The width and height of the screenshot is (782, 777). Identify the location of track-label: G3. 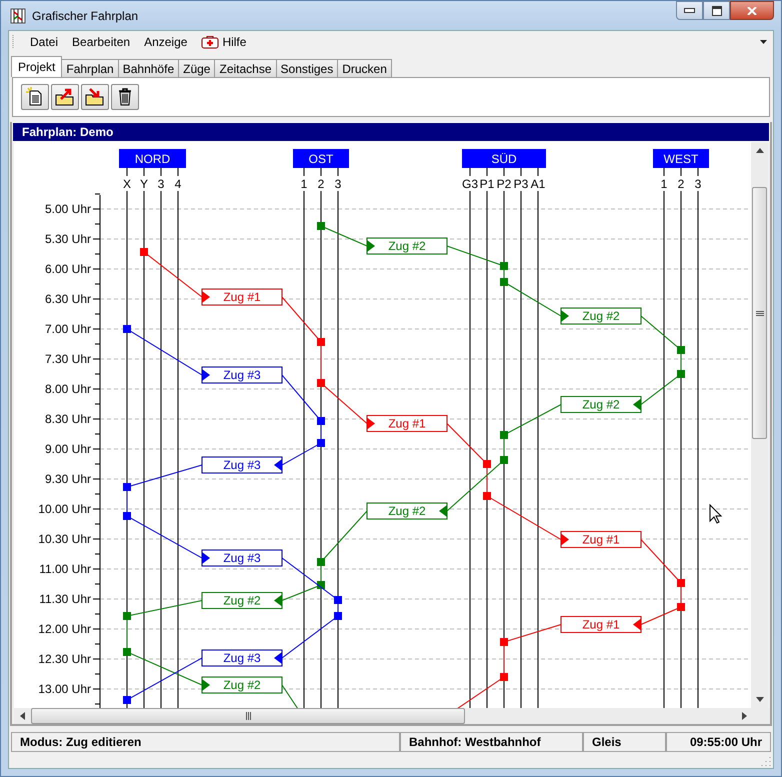
(470, 184).